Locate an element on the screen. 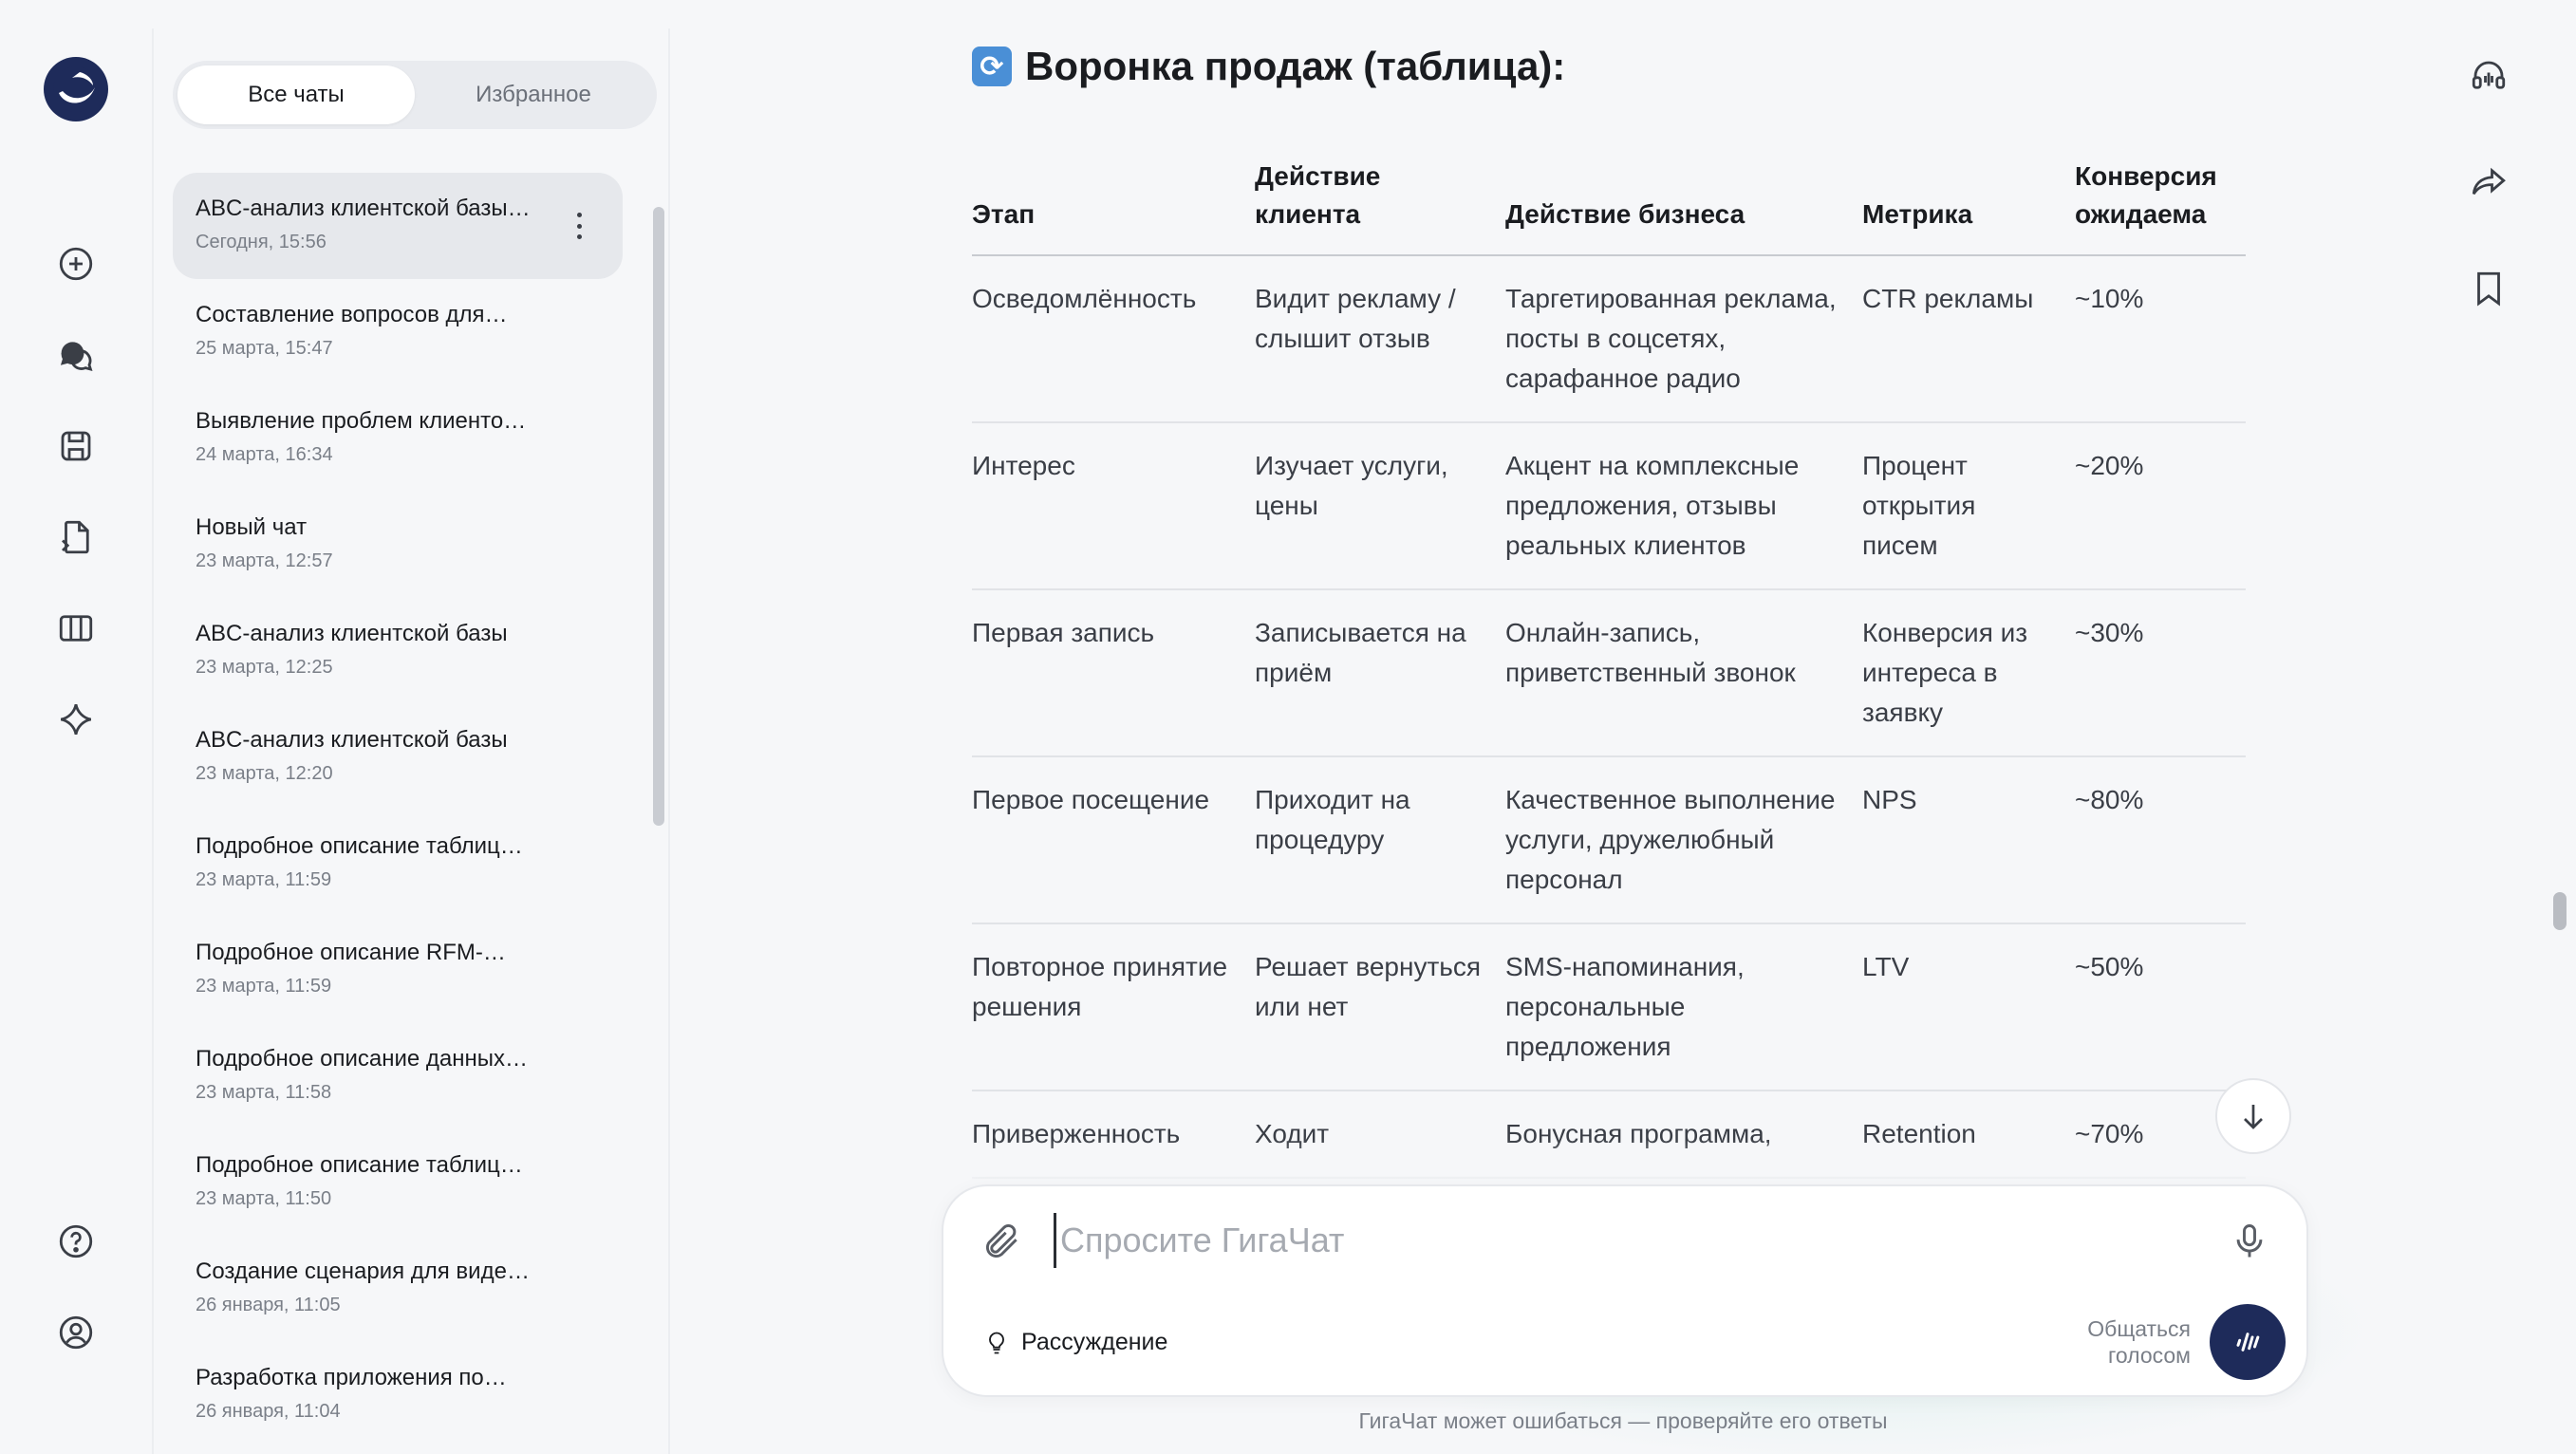  scroll-down-button is located at coordinates (2253, 1116).